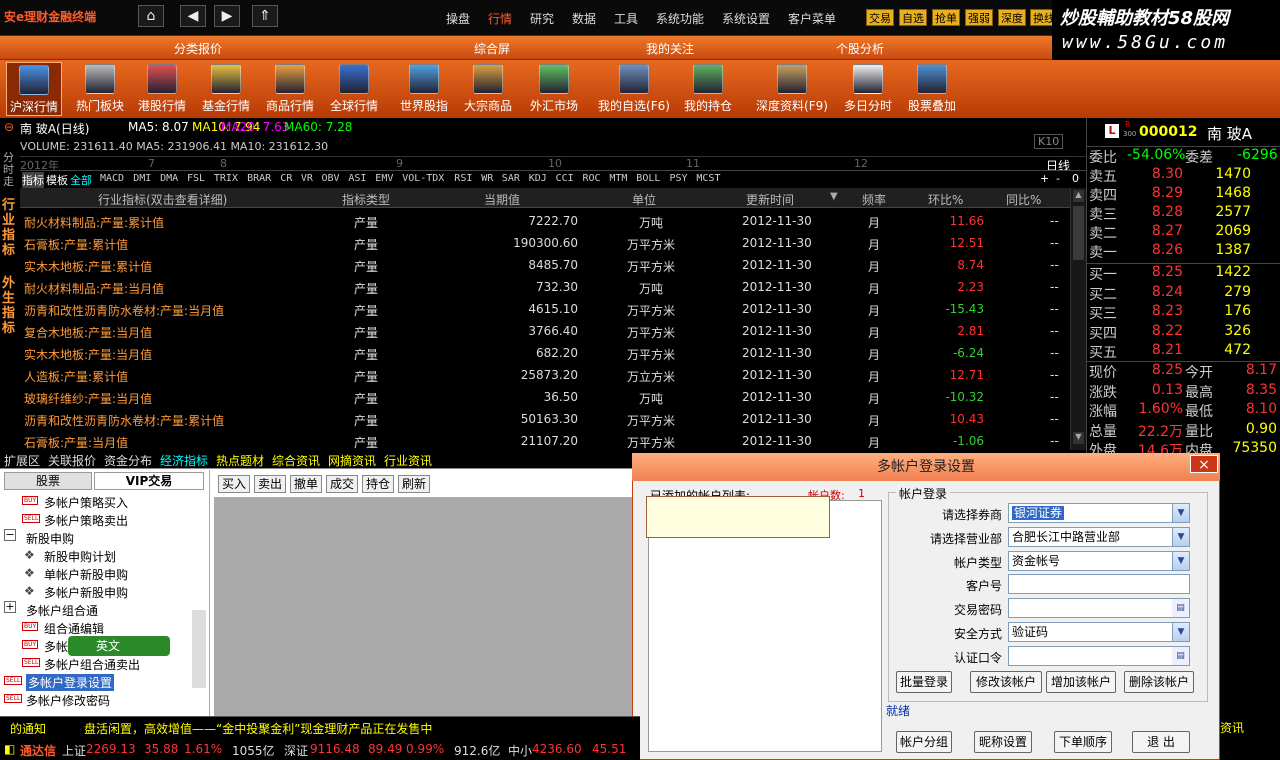 The height and width of the screenshot is (760, 1280). I want to click on tab-category-quotes: 分类报价, so click(198, 48).